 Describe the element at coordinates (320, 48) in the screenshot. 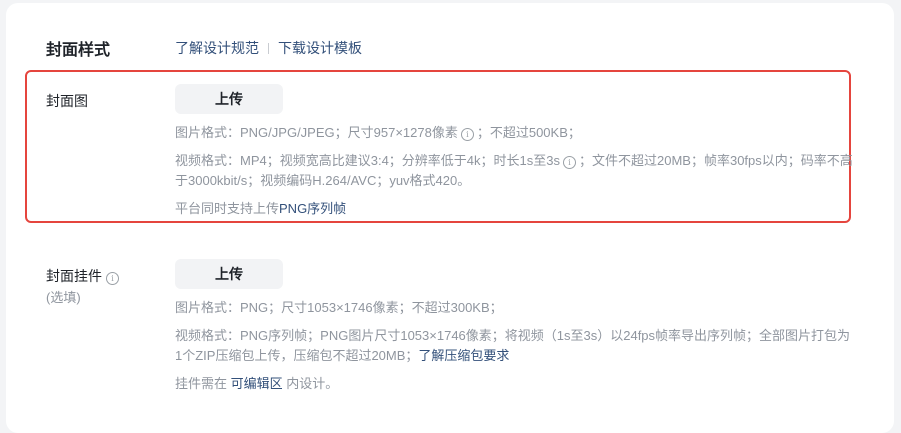

I see `download-template-link: 下载设计模板` at that location.